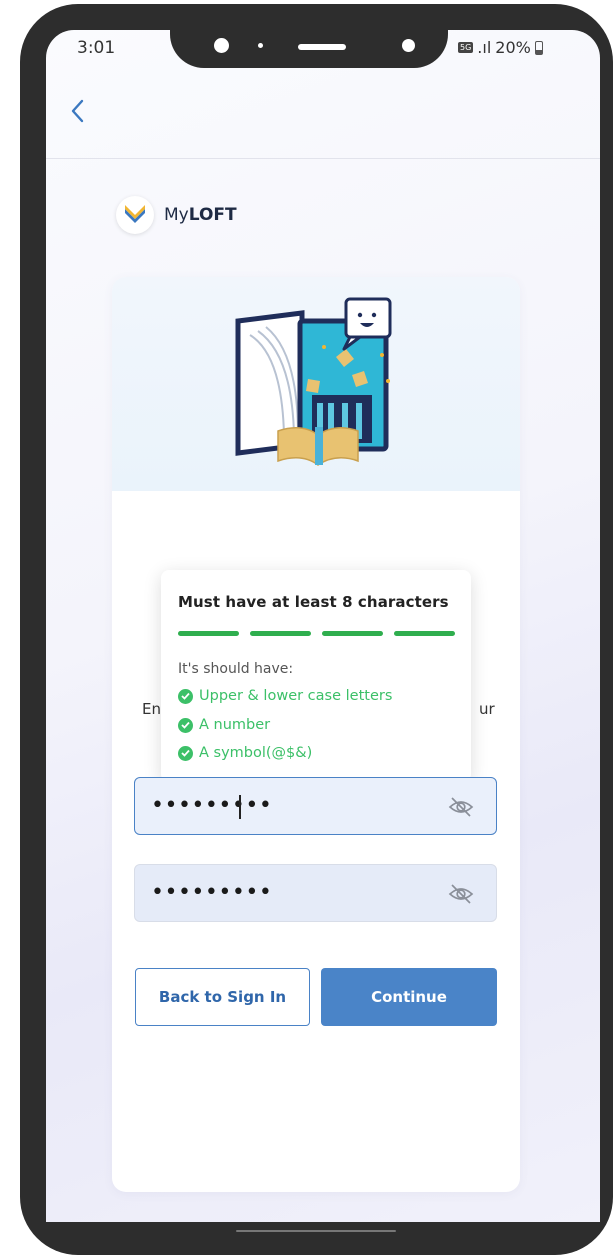  I want to click on text-cursor, so click(240, 807).